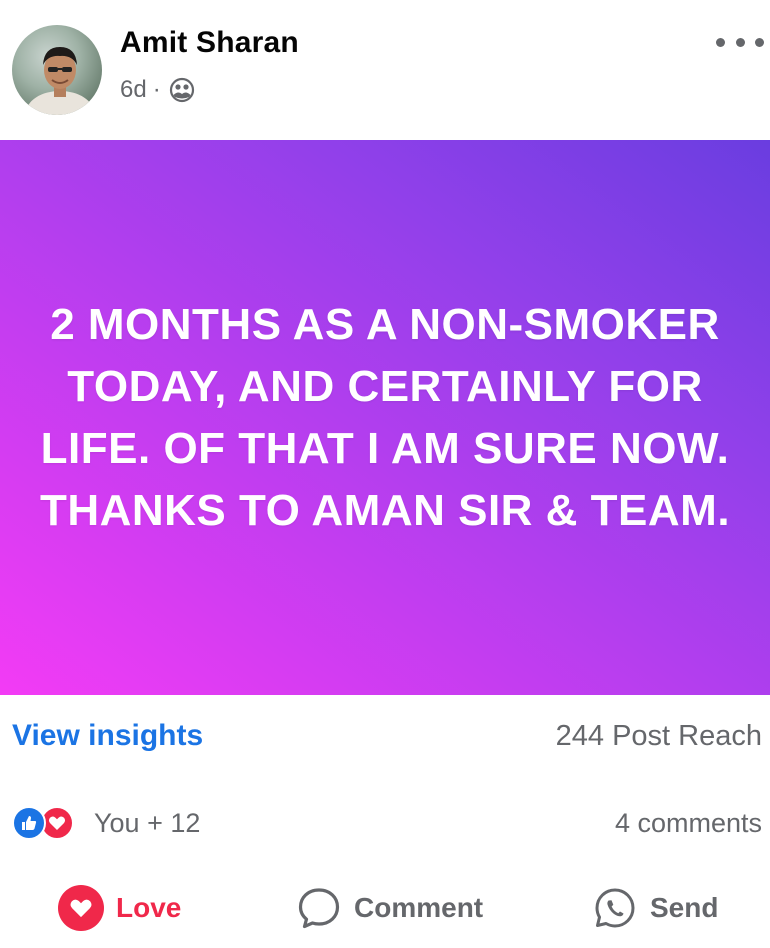 This screenshot has height=948, width=770. I want to click on more-horizontal-icon, so click(740, 42).